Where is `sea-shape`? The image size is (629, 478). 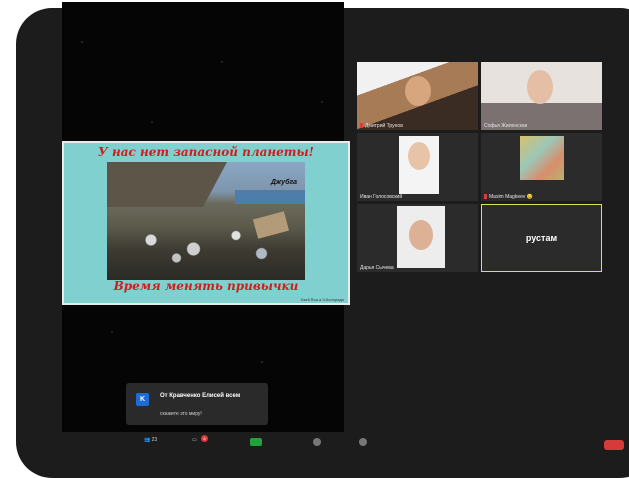 sea-shape is located at coordinates (270, 197).